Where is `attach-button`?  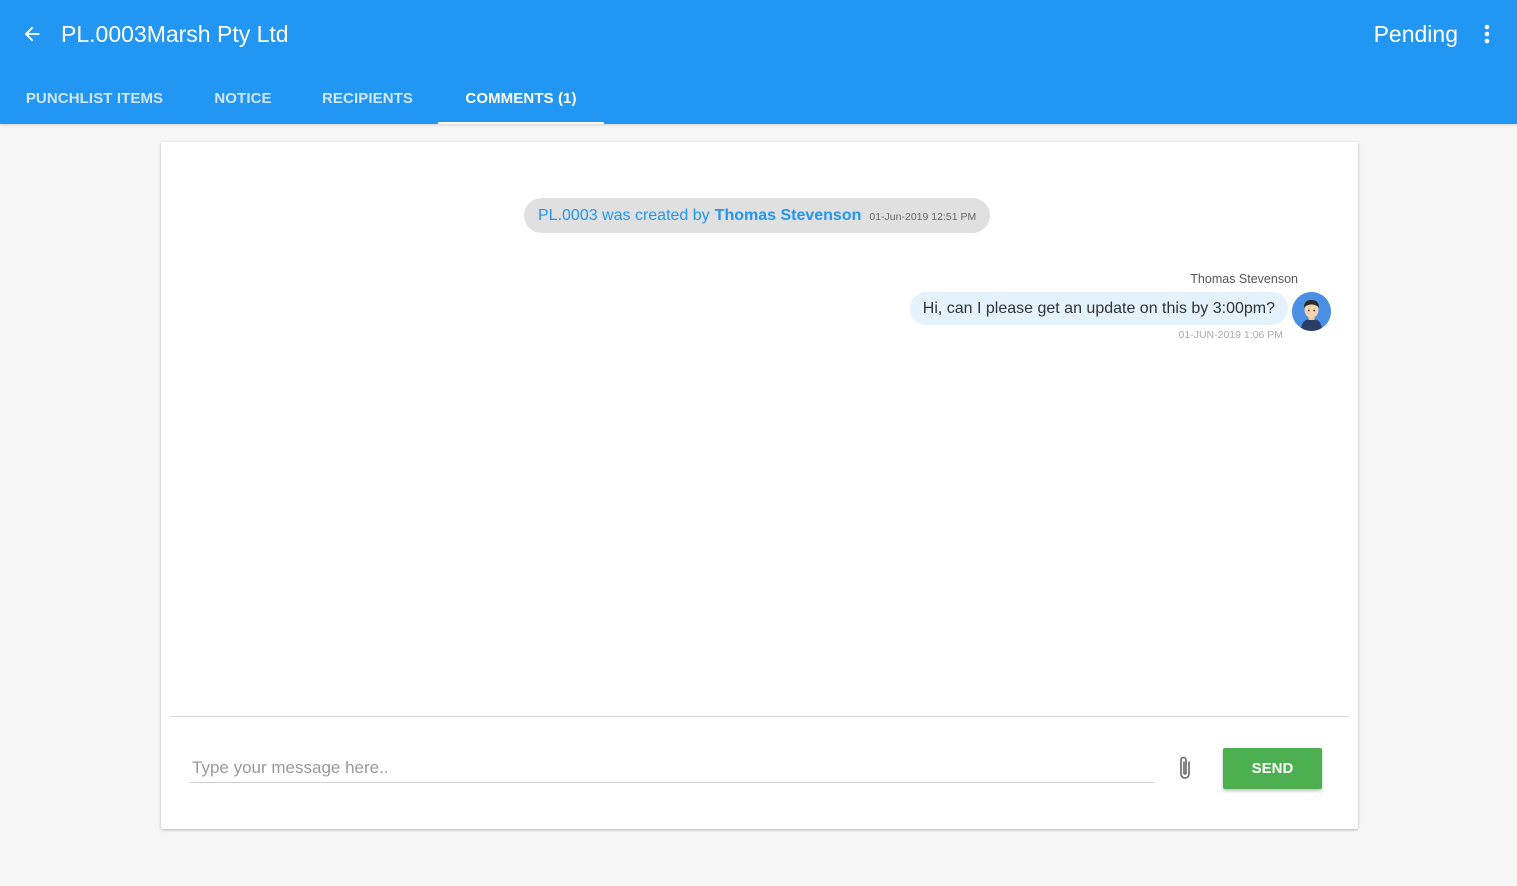
attach-button is located at coordinates (1185, 768).